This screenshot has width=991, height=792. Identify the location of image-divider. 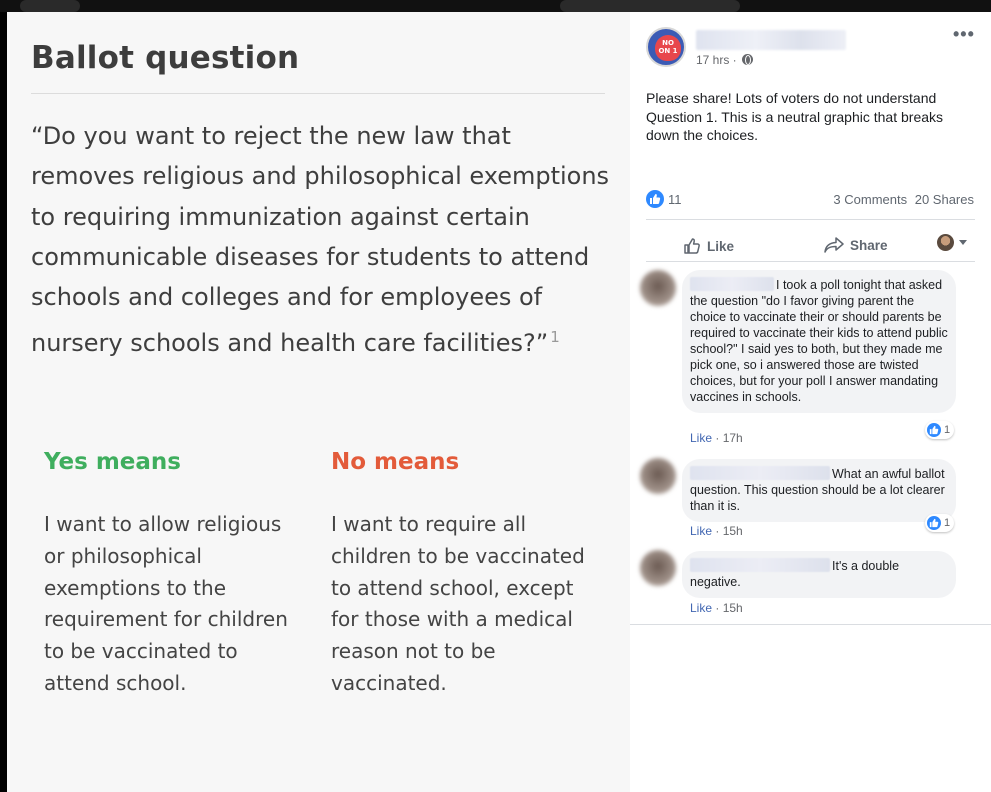
(318, 93).